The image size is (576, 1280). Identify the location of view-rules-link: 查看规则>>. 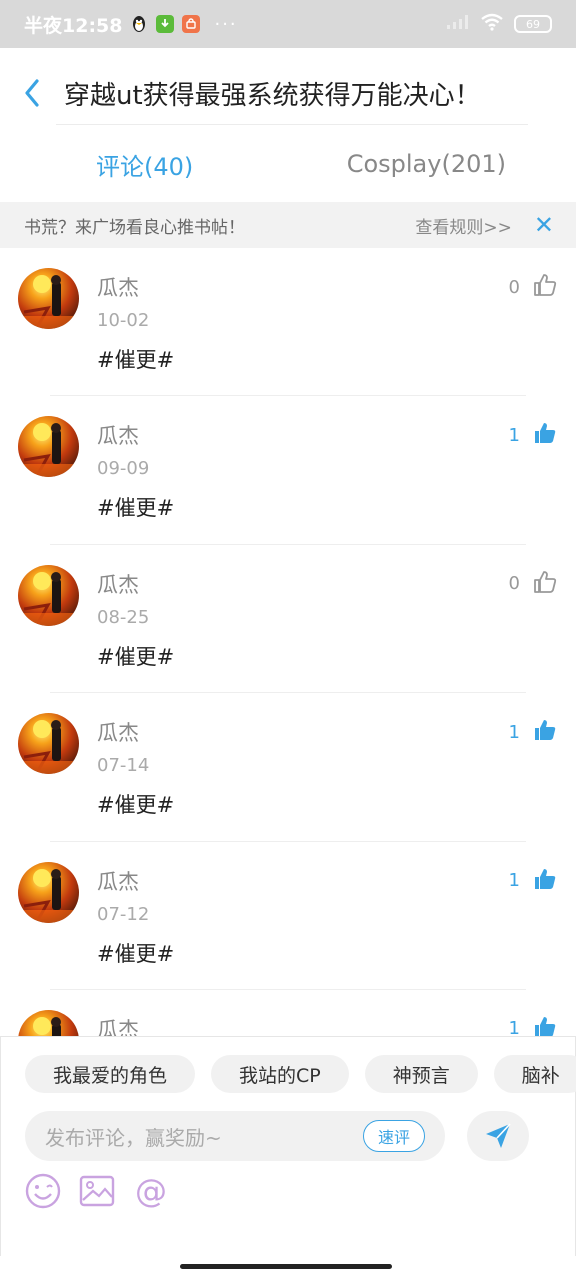
(463, 225).